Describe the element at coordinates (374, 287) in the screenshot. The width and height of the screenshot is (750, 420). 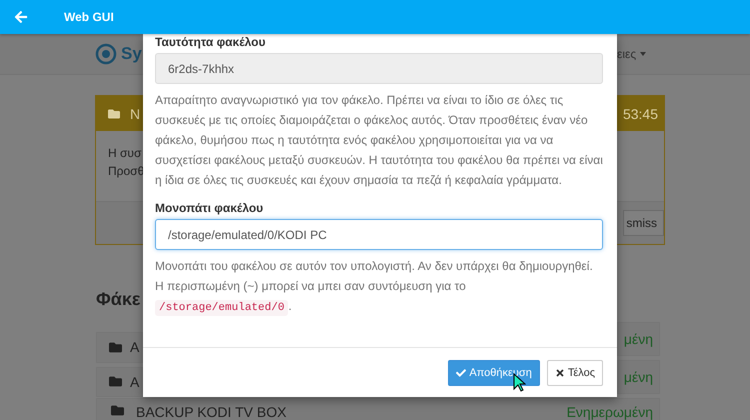
I see `help-text: Μονοπάτι του φακέλου σε αυτόν τον υπολογιστή. Αν δεν υπάρχει θα δημιουργηθεί. Η περισπωμένη (~) μπορεί να μπει σαν συντόμευση για το /storage/emulated/0 .` at that location.